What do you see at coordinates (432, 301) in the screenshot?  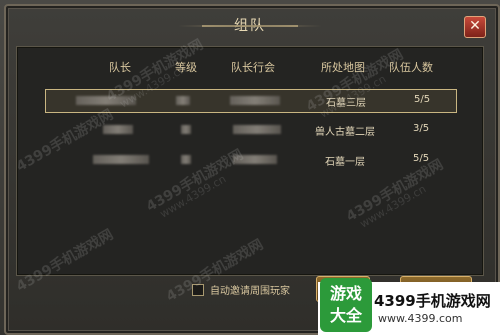 I see `brand-name: 4399手机游戏网` at bounding box center [432, 301].